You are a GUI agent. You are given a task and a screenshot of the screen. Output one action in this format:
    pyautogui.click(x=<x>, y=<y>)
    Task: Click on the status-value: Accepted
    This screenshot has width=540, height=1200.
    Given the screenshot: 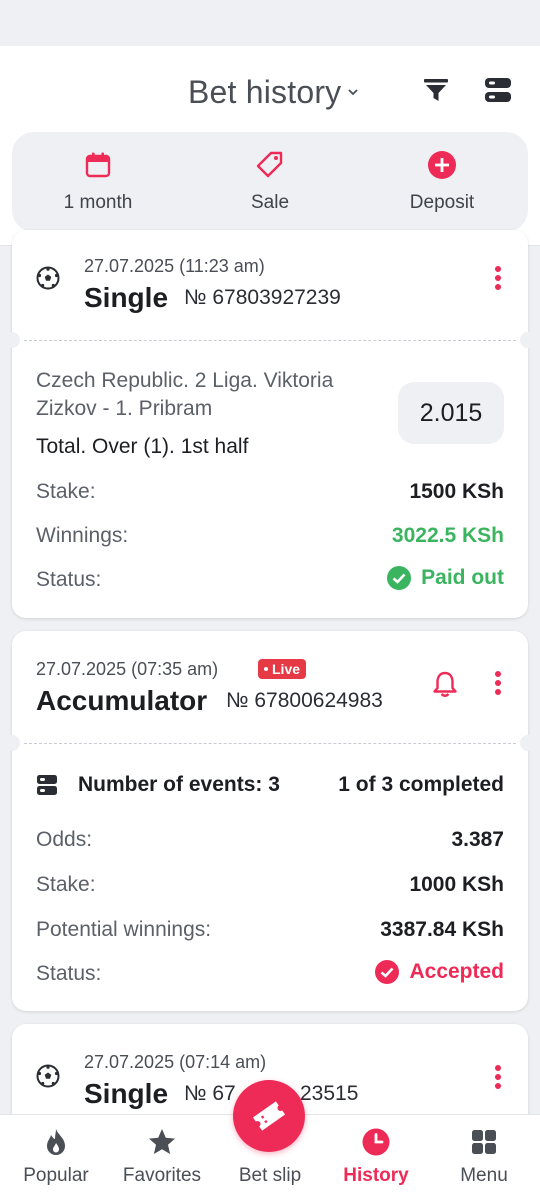 What is the action you would take?
    pyautogui.click(x=456, y=971)
    